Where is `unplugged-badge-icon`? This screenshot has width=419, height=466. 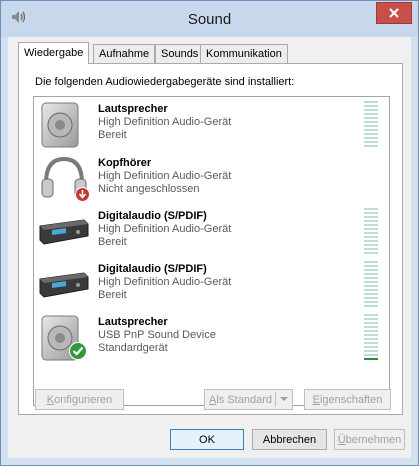 unplugged-badge-icon is located at coordinates (82, 196).